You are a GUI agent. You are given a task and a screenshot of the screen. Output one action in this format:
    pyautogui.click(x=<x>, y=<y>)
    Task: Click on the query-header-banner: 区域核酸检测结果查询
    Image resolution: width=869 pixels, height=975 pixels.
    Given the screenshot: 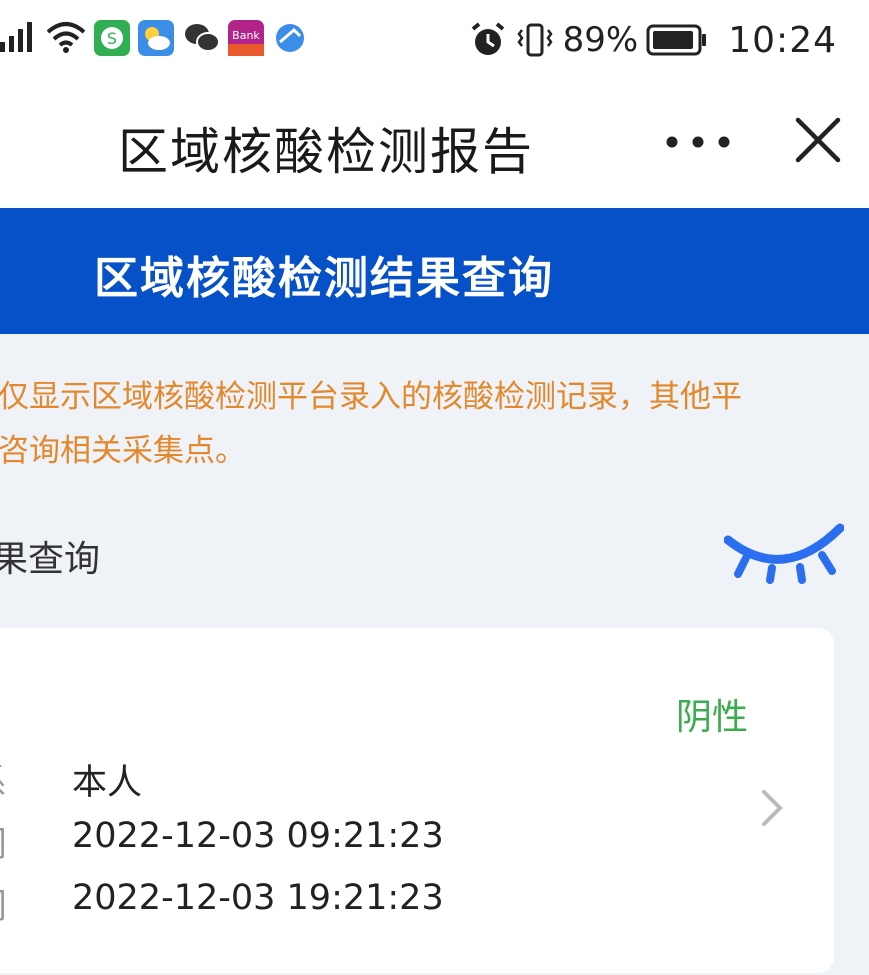 What is the action you would take?
    pyautogui.click(x=434, y=271)
    